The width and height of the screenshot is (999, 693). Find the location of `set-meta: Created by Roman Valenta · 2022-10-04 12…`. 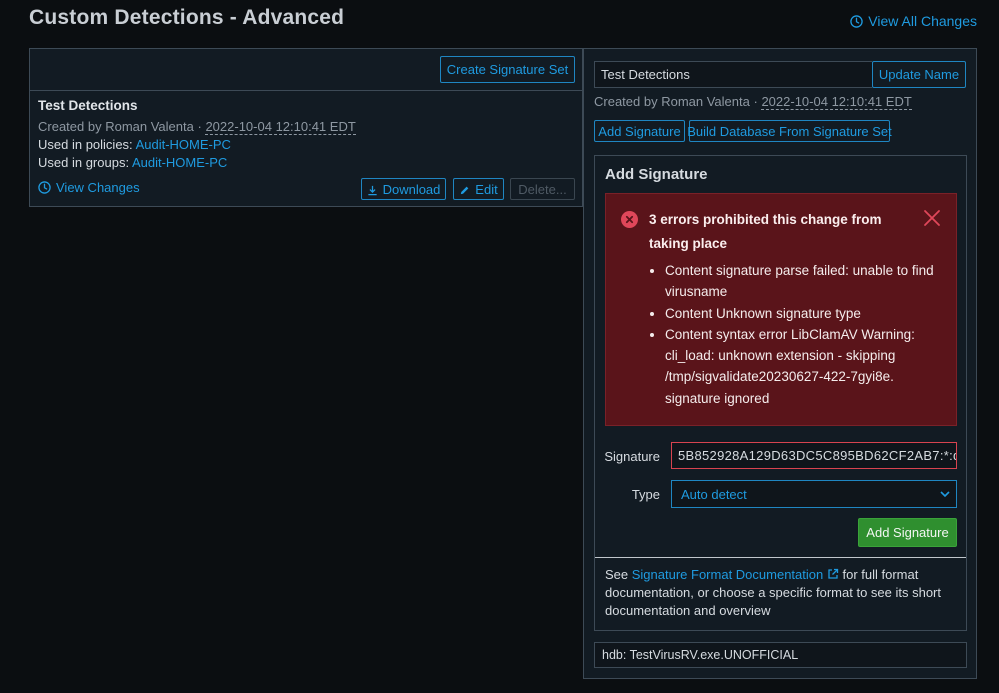

set-meta: Created by Roman Valenta · 2022-10-04 12… is located at coordinates (306, 126).